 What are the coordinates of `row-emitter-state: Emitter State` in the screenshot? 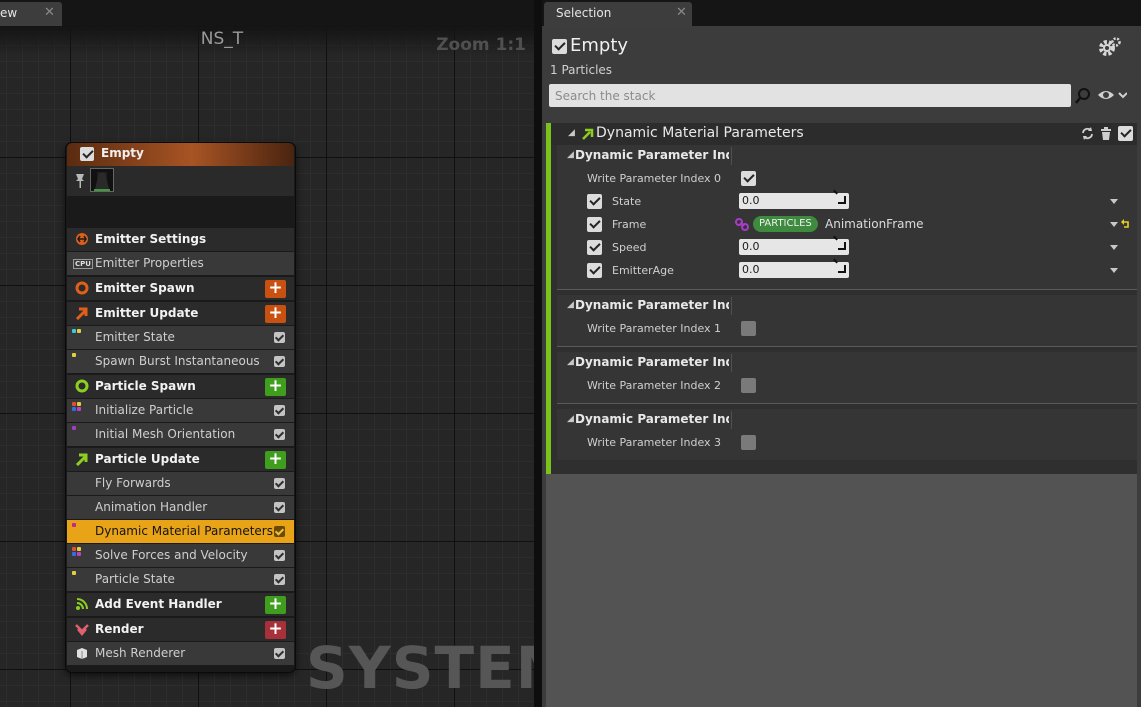 It's located at (180, 337).